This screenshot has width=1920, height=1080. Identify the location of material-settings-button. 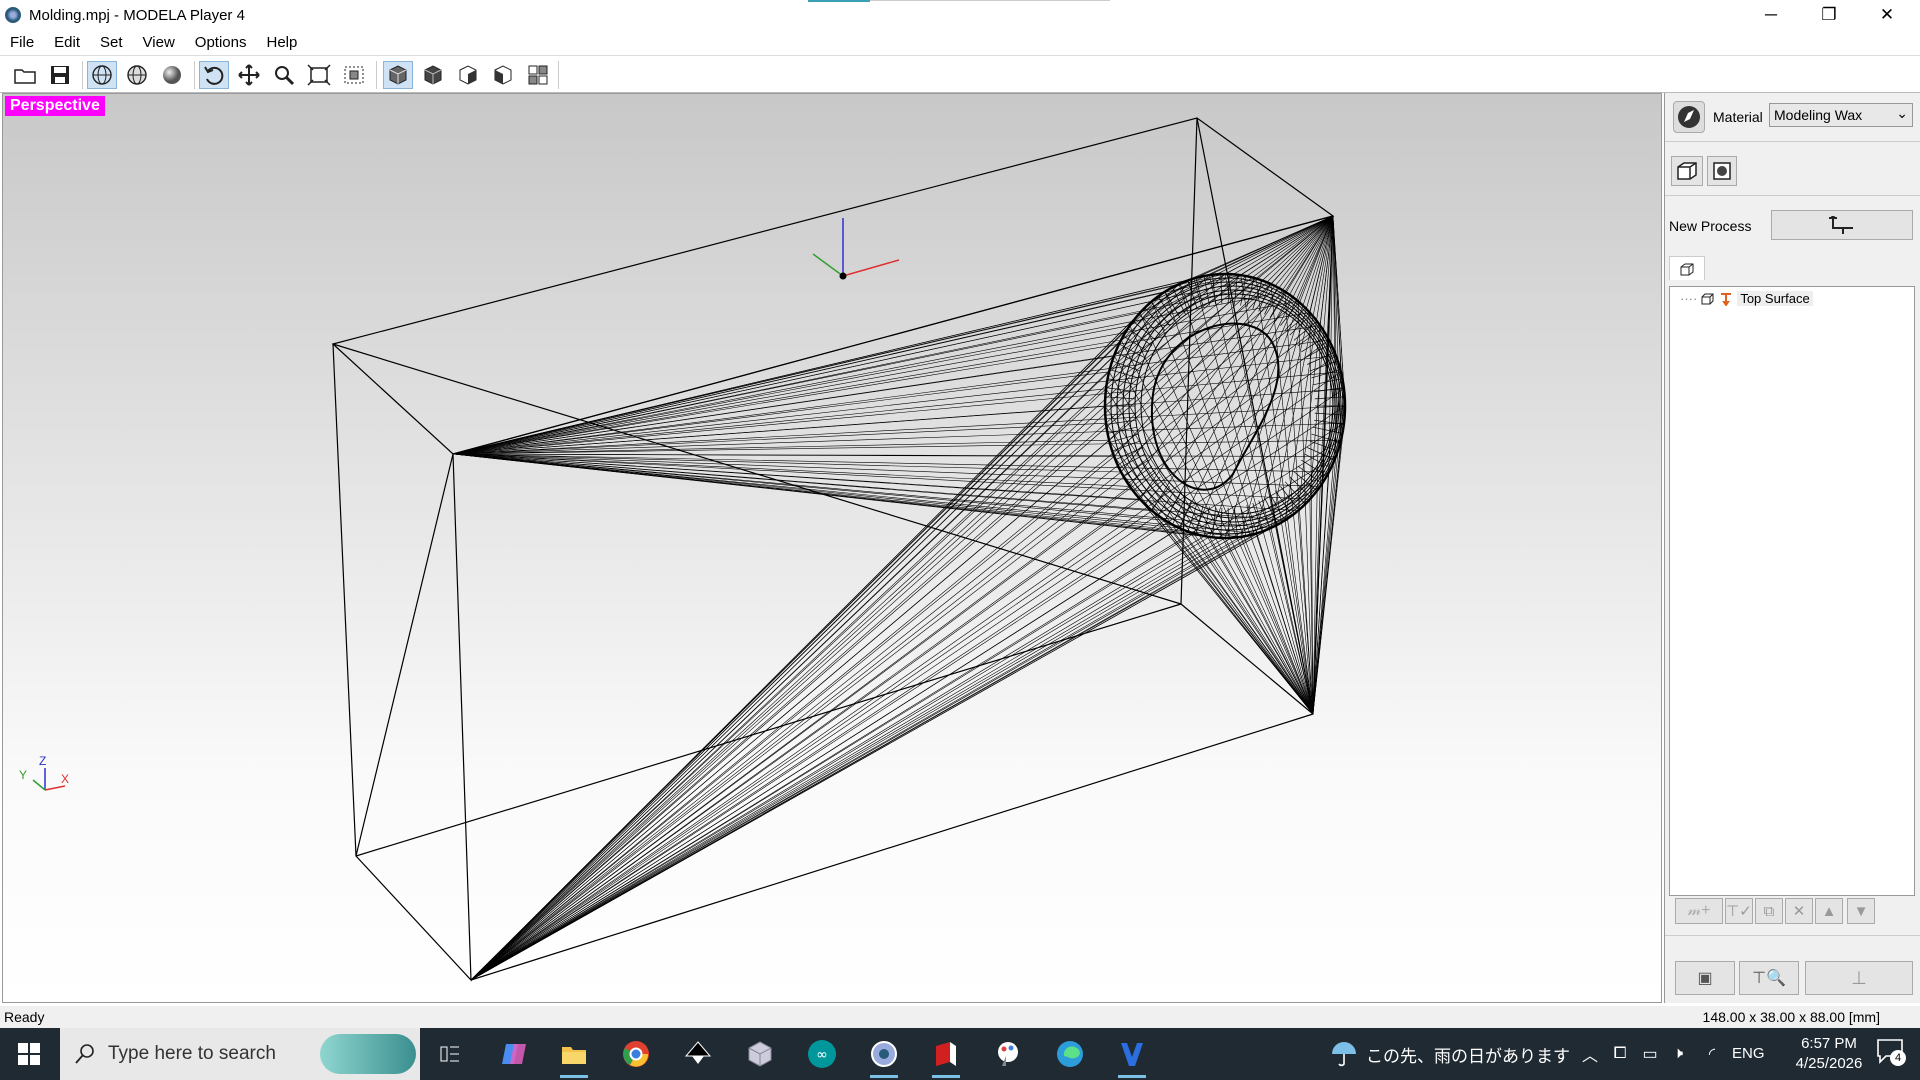
(1689, 117).